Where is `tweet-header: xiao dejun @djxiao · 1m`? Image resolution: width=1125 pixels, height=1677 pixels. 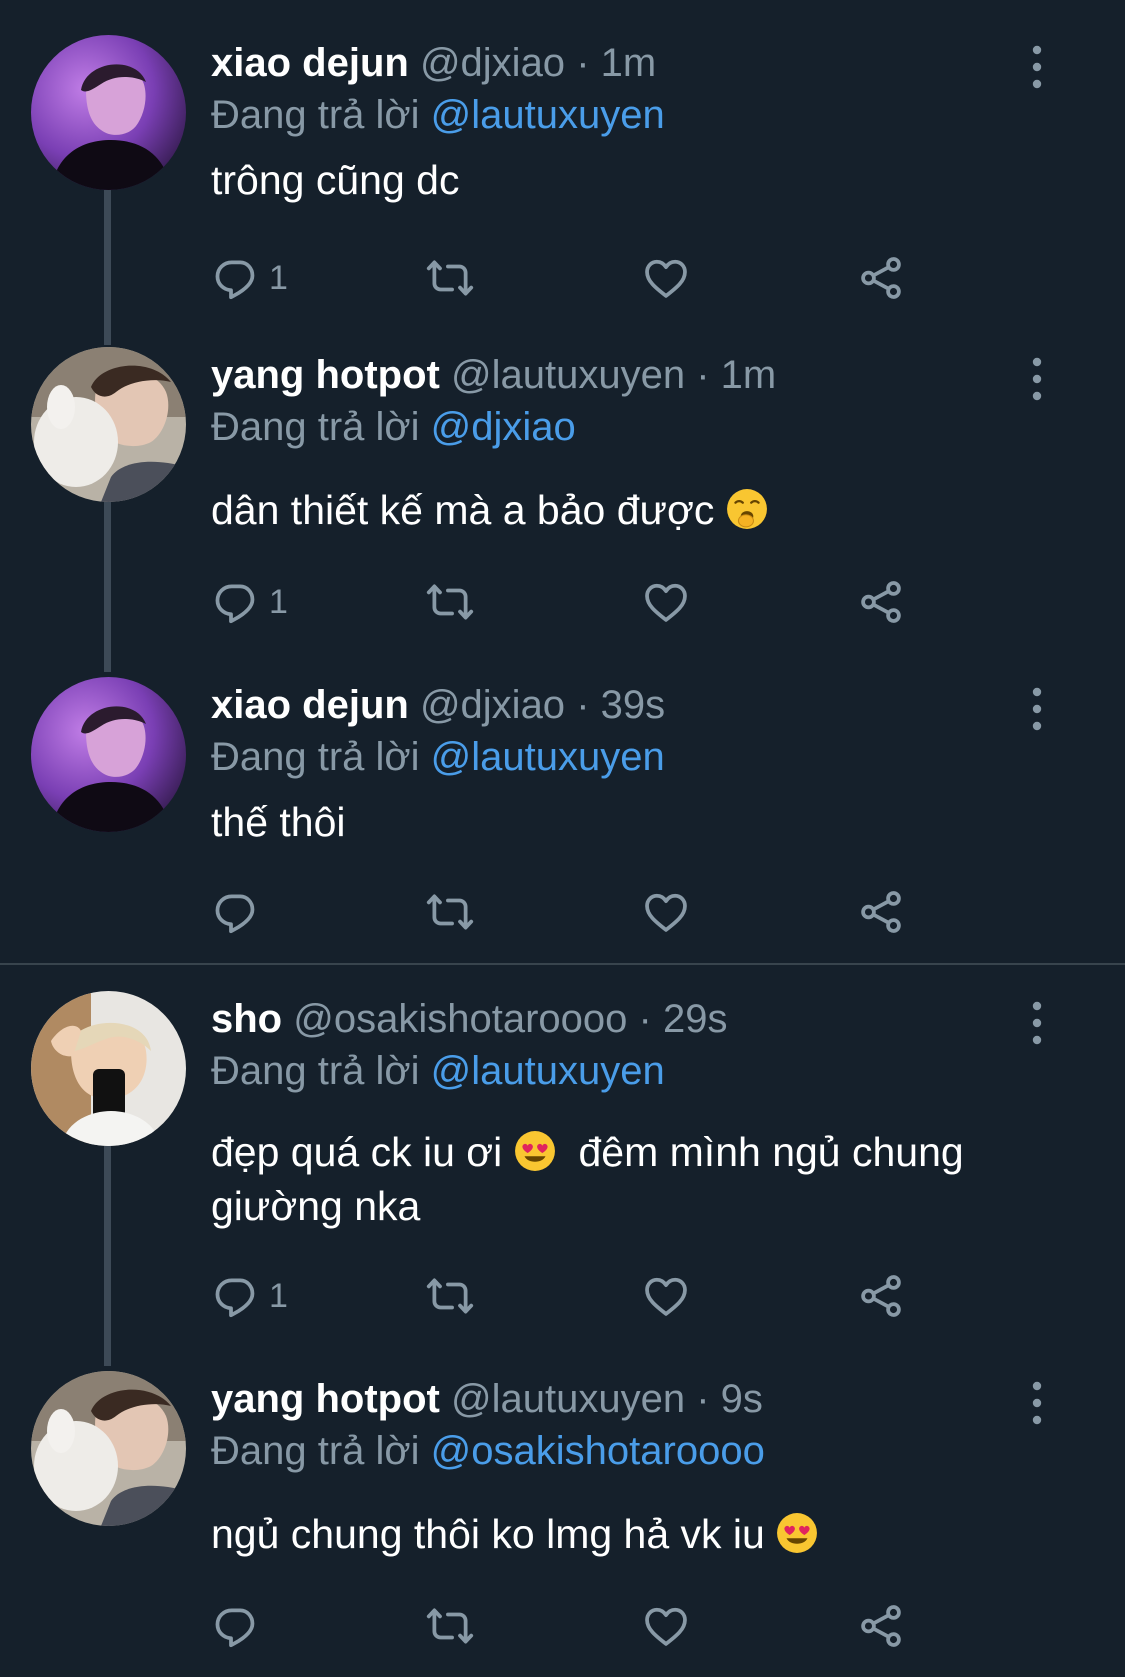
tweet-header: xiao dejun @djxiao · 1m is located at coordinates (433, 63).